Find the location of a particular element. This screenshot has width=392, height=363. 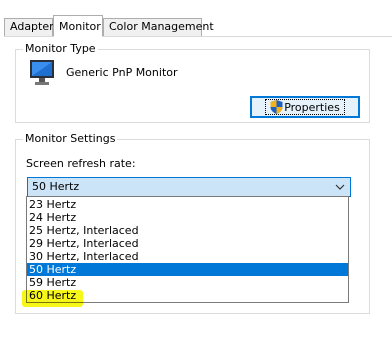

refresh-rate-label: Screen refresh rate: is located at coordinates (81, 163).